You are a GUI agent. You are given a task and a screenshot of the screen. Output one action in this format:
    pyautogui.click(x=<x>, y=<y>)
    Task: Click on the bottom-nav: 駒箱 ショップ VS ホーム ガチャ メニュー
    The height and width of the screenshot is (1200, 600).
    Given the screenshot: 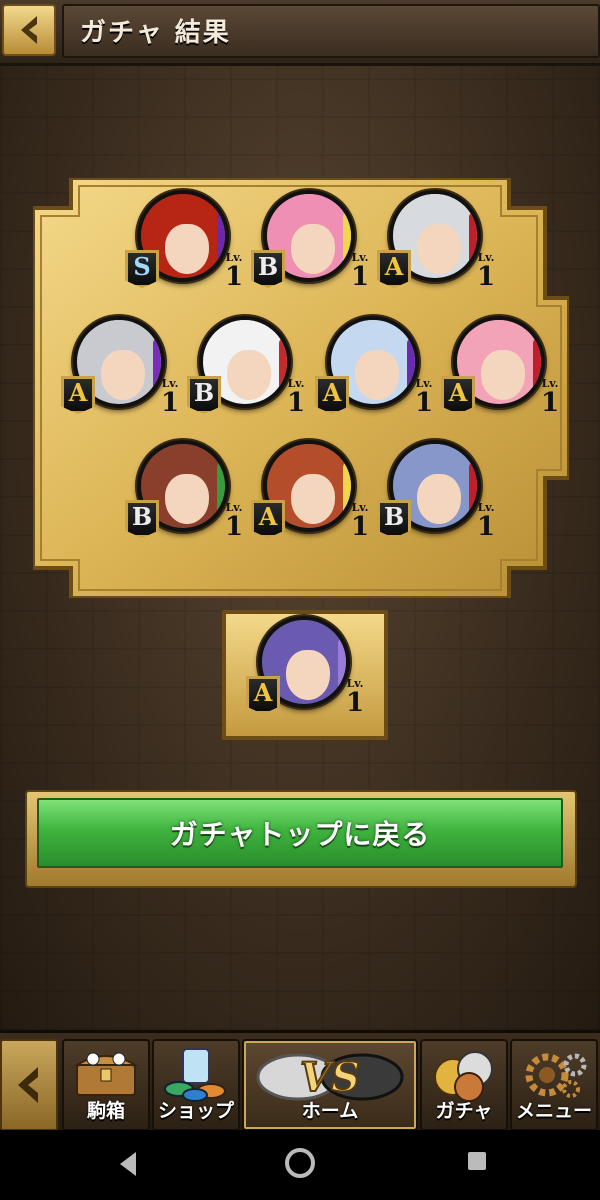 What is the action you would take?
    pyautogui.click(x=300, y=1080)
    